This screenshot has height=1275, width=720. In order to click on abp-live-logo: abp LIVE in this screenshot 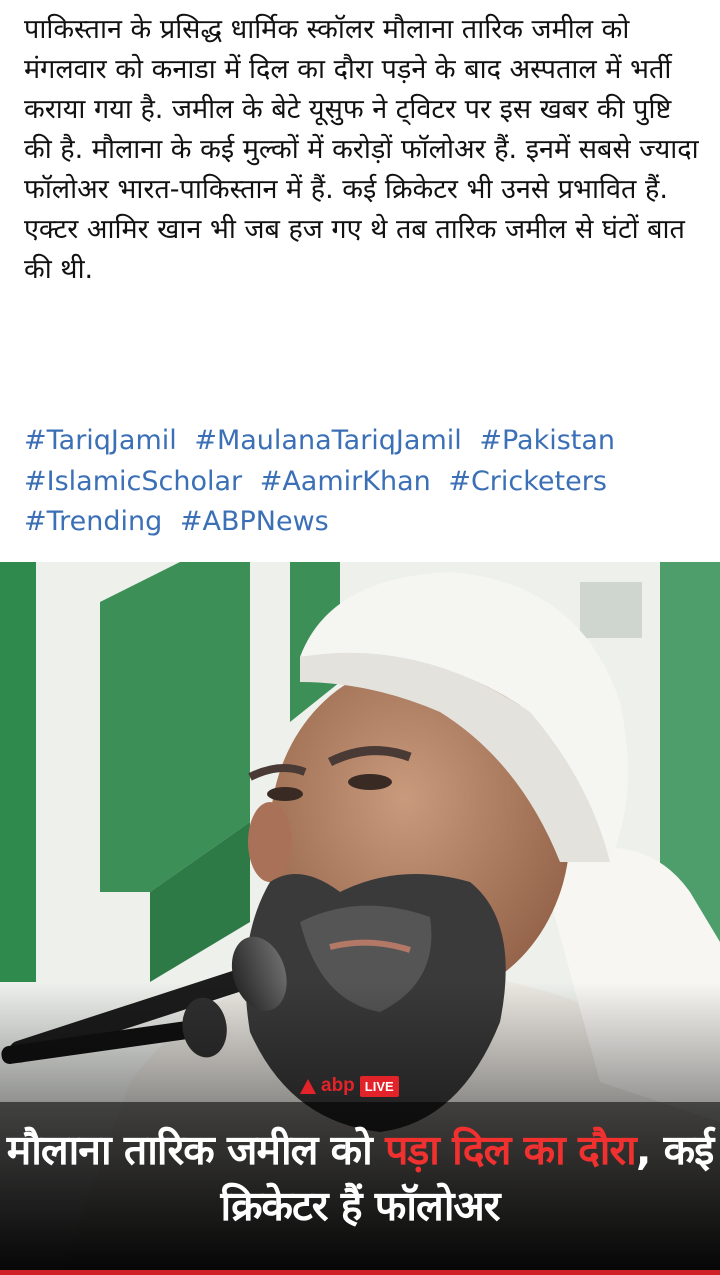, I will do `click(349, 1086)`.